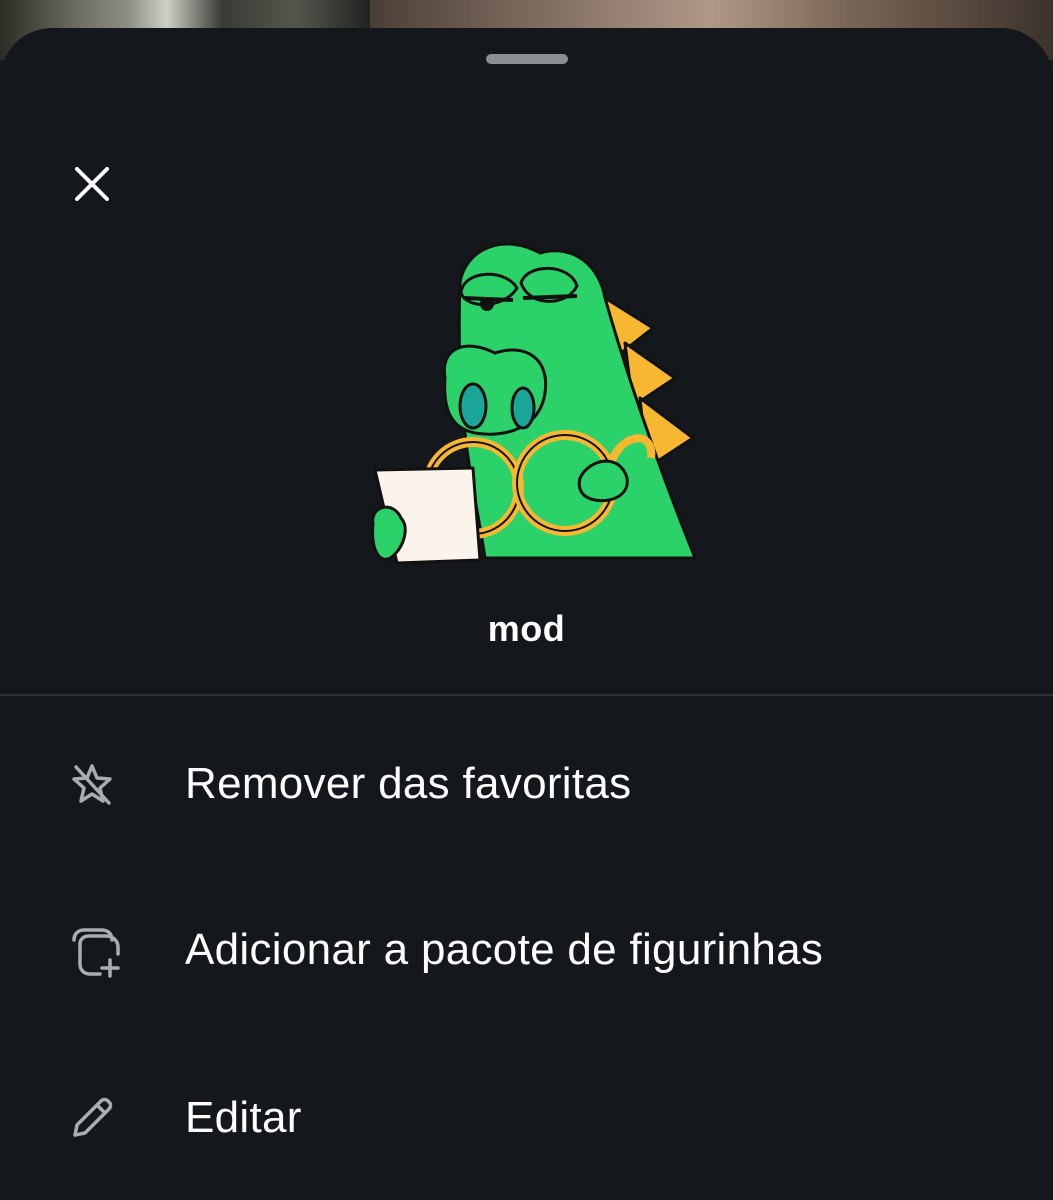 The height and width of the screenshot is (1200, 1053). I want to click on star-off-icon, so click(92, 784).